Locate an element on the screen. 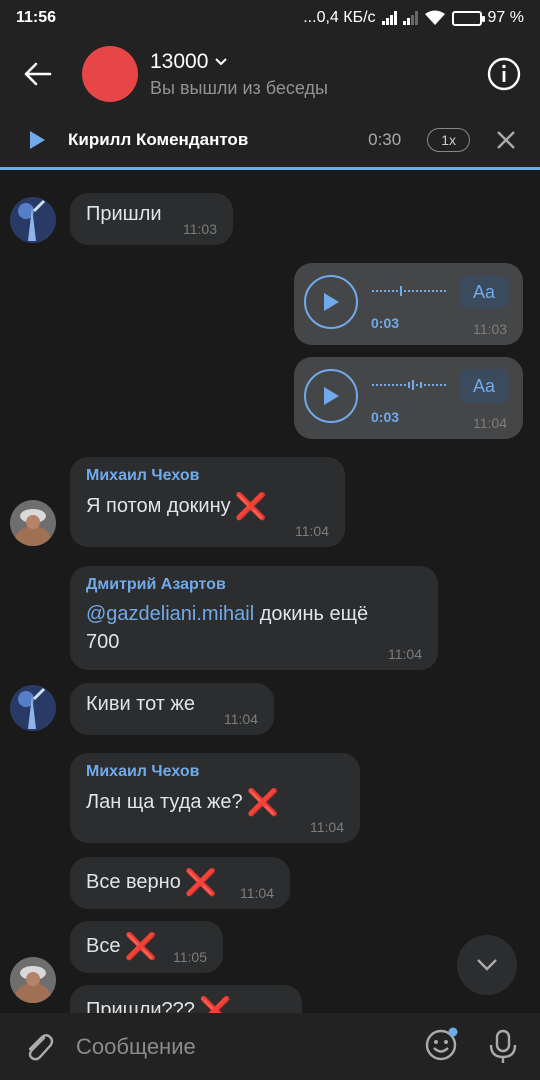 The width and height of the screenshot is (540, 1080). message-text: Пришли??? is located at coordinates (140, 1006).